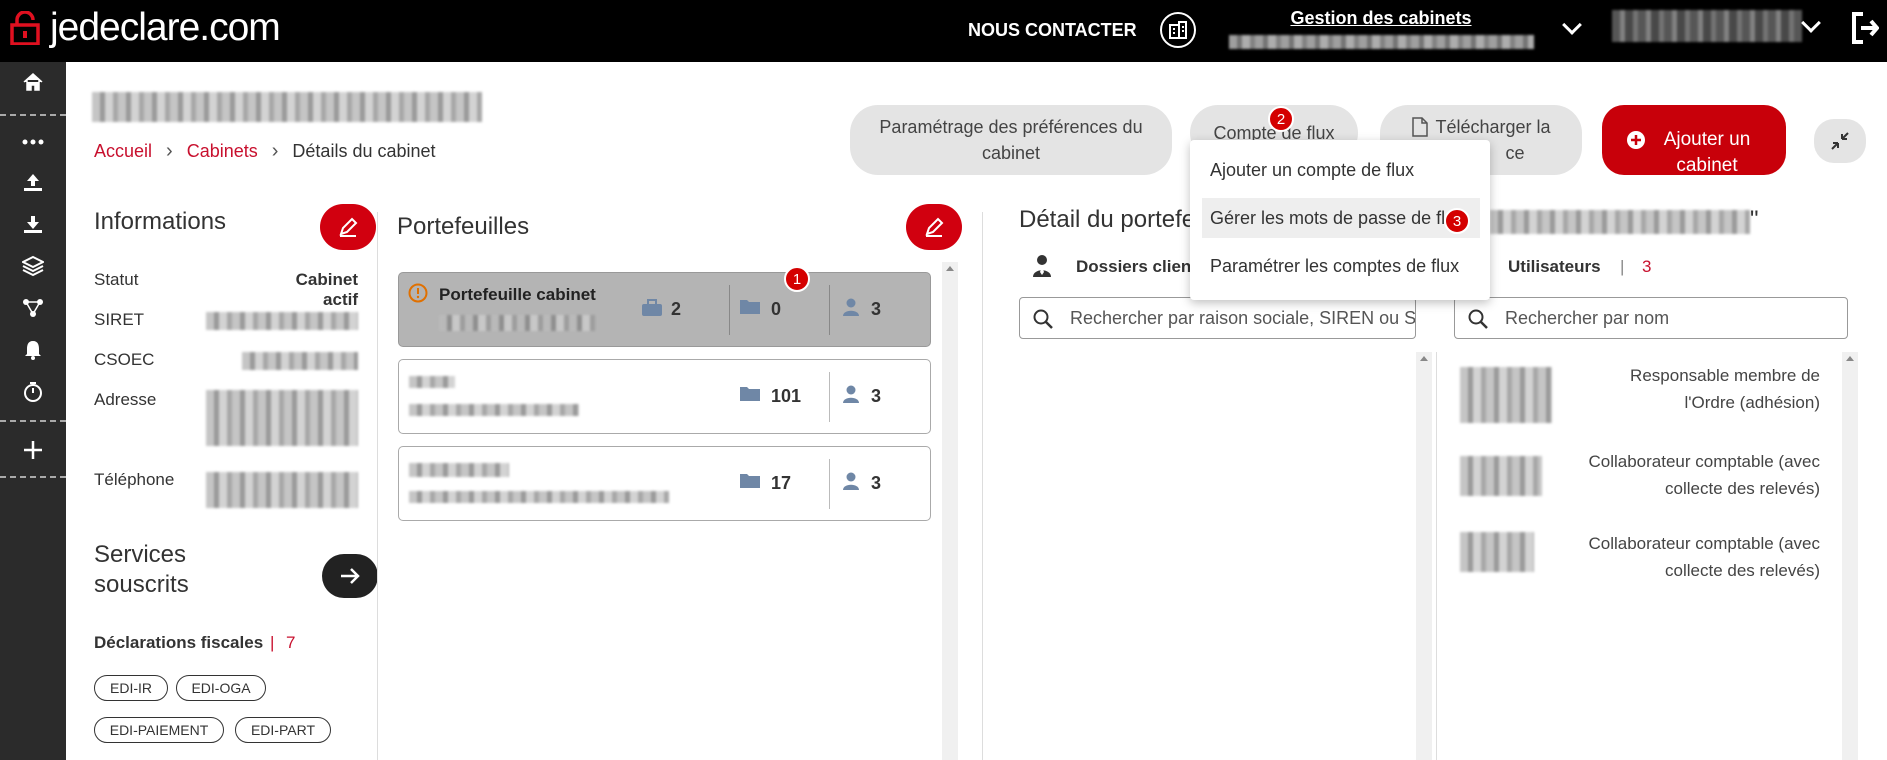 This screenshot has width=1887, height=760. I want to click on menu-item-add-compte: Ajouter un compte de flux, so click(1341, 170).